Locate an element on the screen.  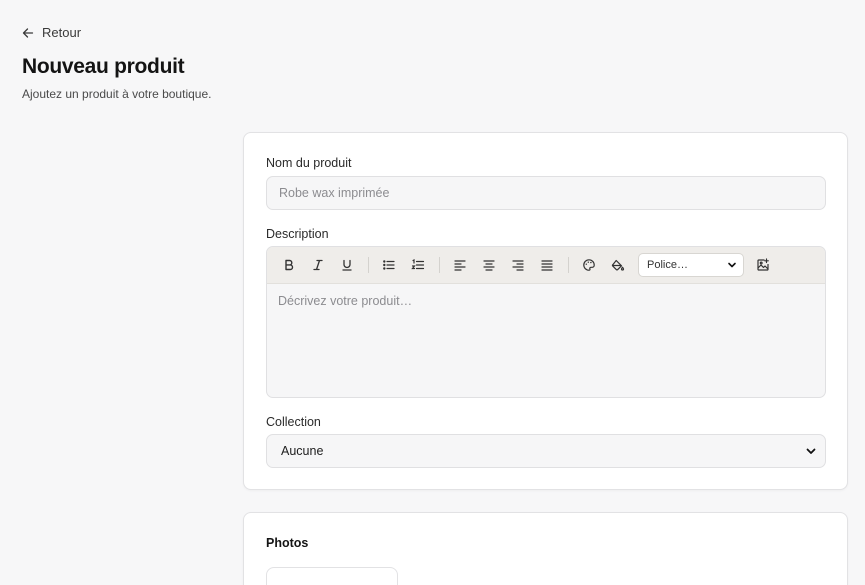
align-left-button is located at coordinates (460, 265).